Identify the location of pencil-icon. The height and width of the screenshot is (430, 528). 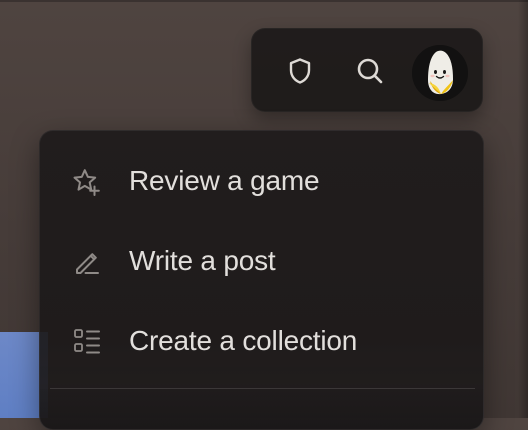
(87, 261).